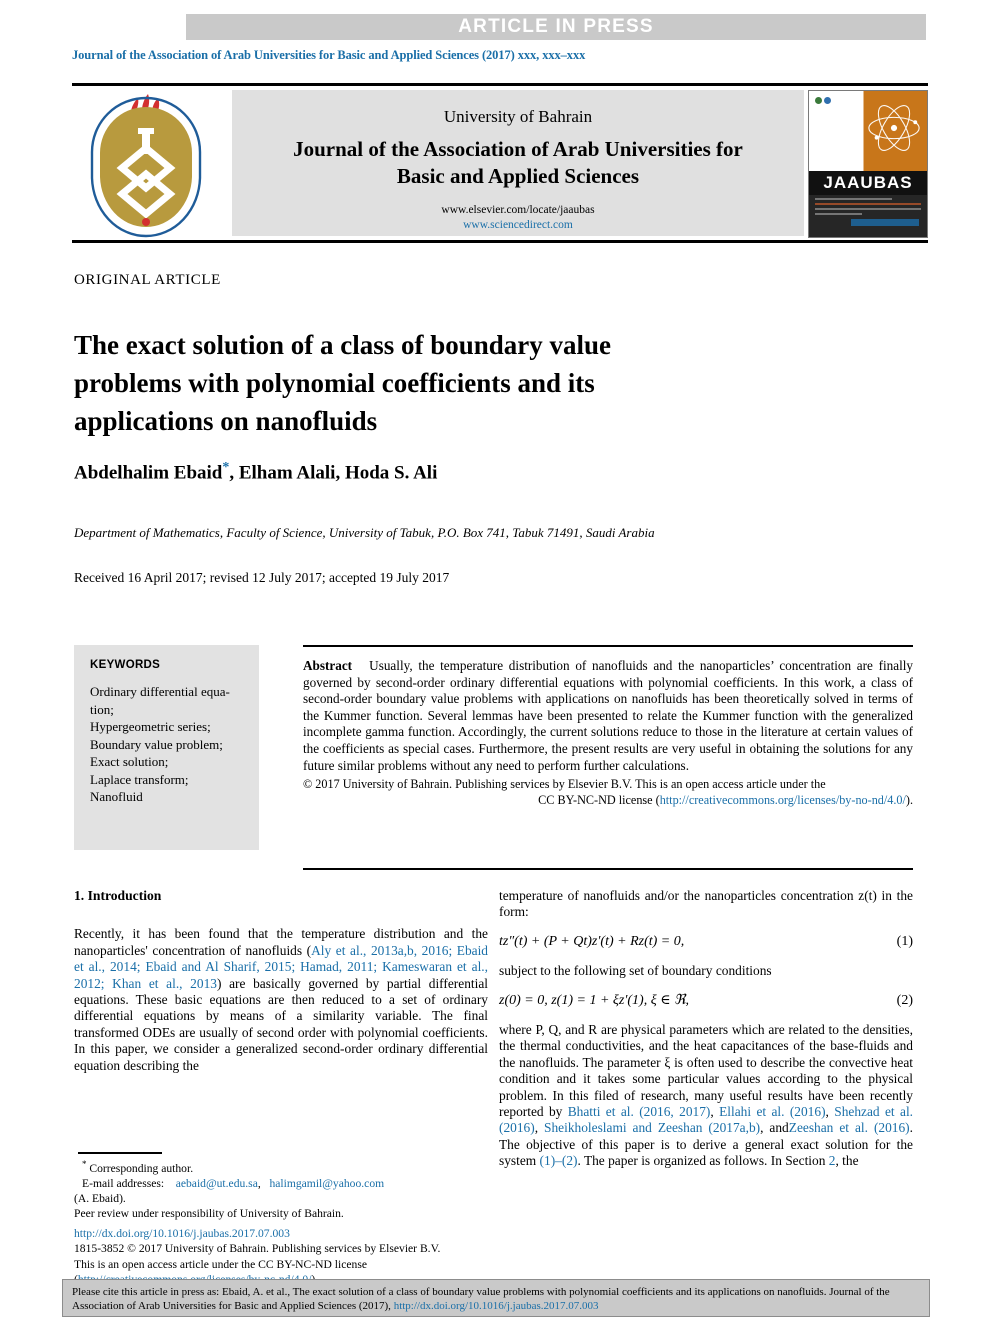 The image size is (992, 1323). I want to click on equation-1: tz″(t) + (P + Qt)z′(t) + Rz(t) = 0,, so click(592, 941).